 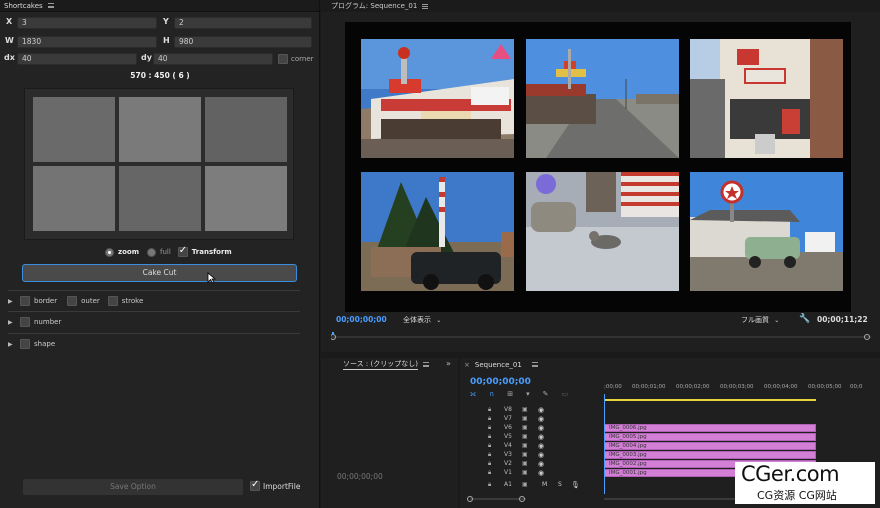 What do you see at coordinates (546, 395) in the screenshot?
I see `wrench-icon: ✎` at bounding box center [546, 395].